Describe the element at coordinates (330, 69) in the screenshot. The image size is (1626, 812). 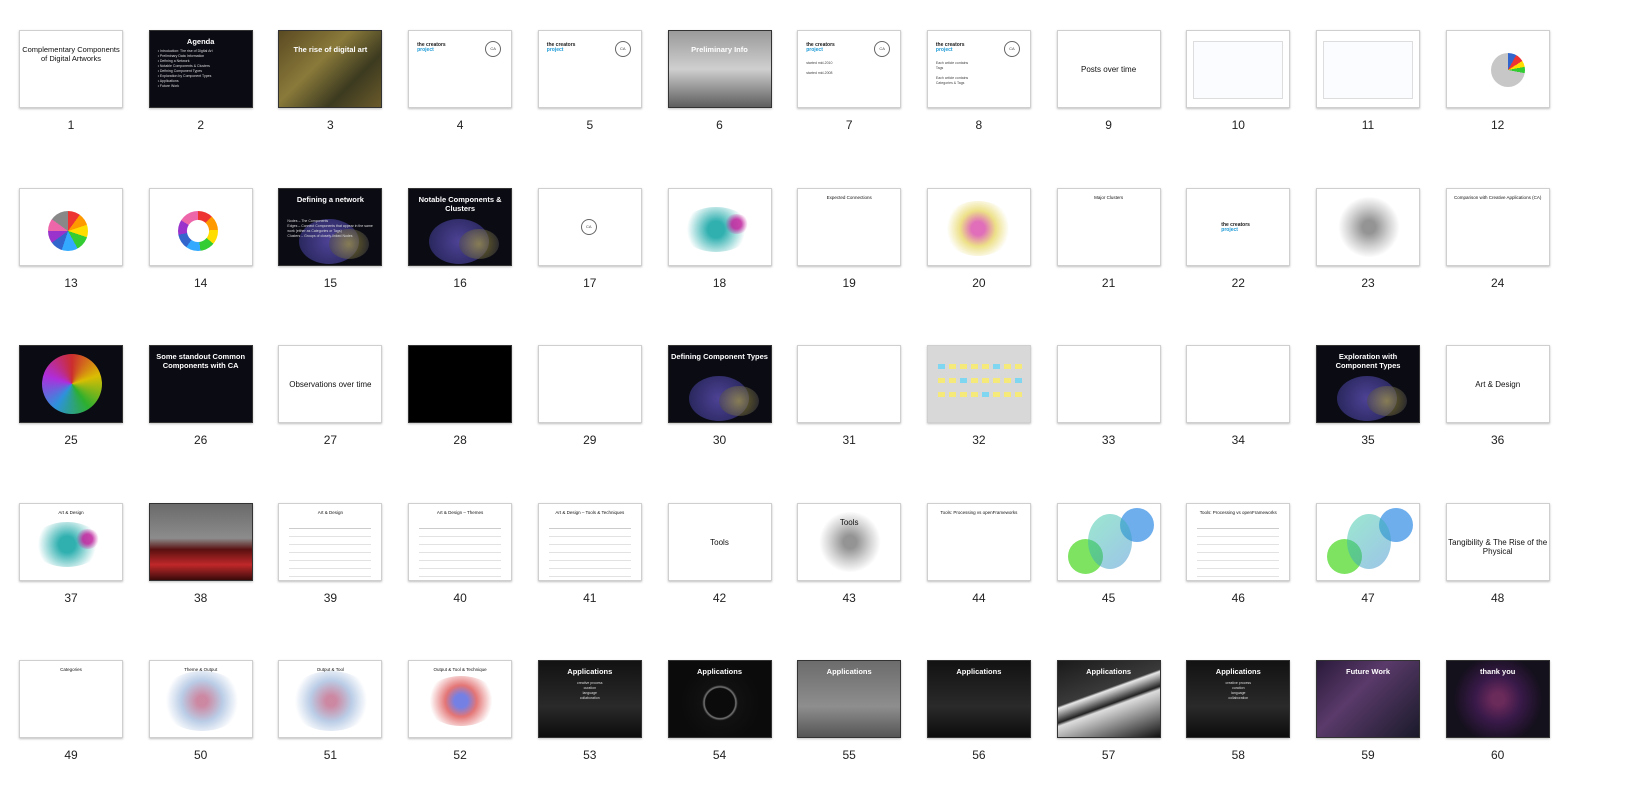
I see `slide-preview: The rise of digital art` at that location.